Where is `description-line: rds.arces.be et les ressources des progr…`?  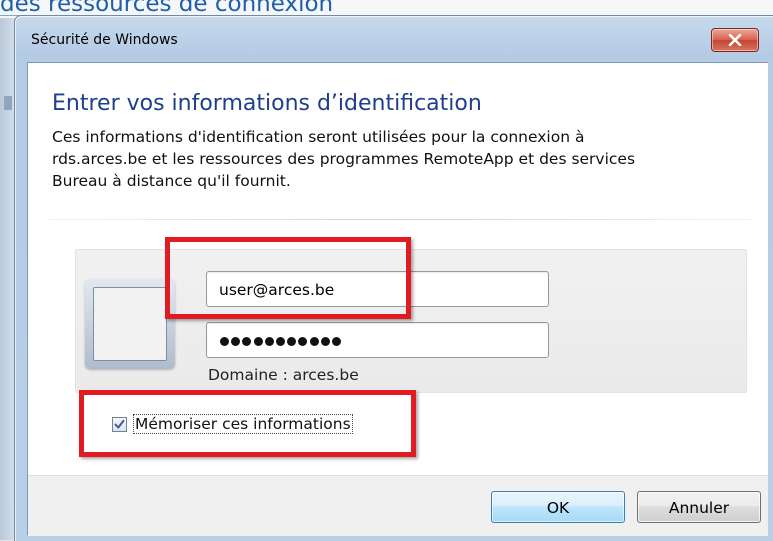 description-line: rds.arces.be et les ressources des progr… is located at coordinates (344, 159).